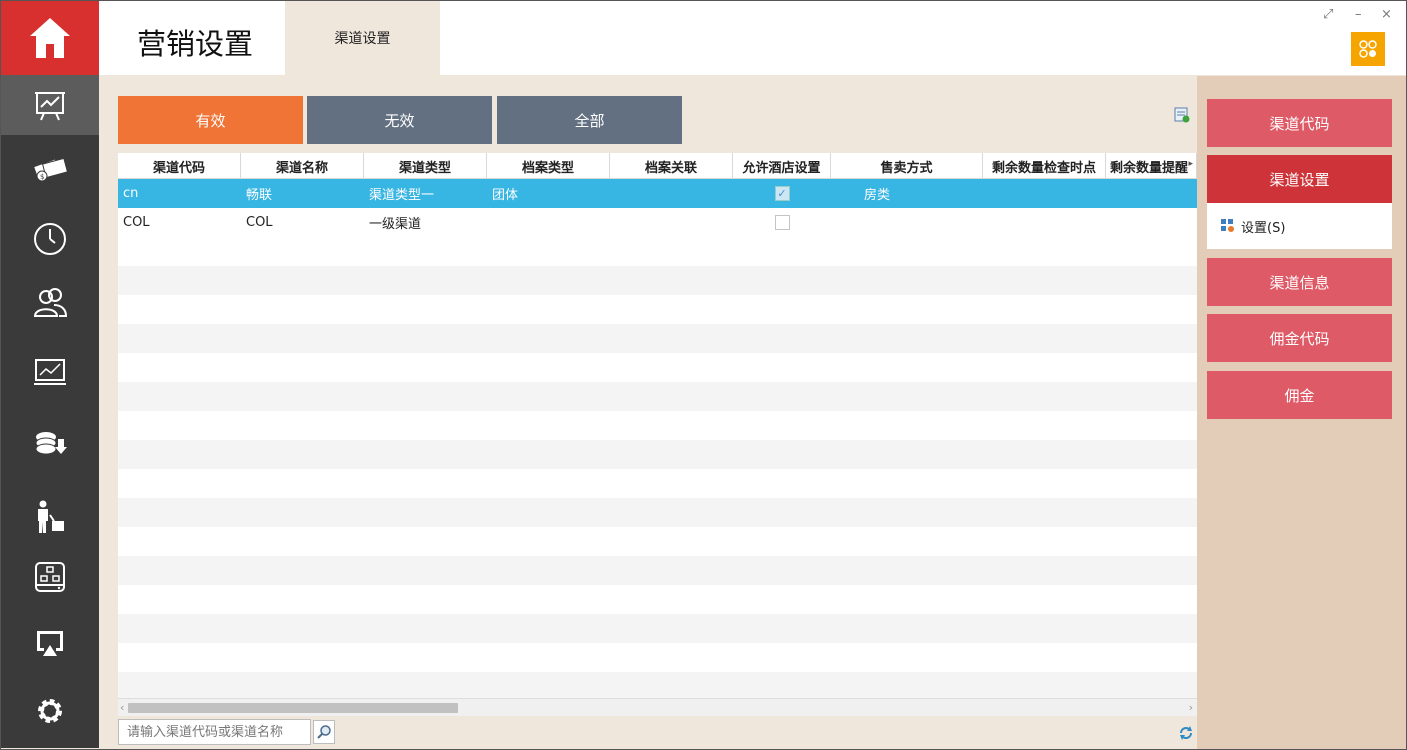 This screenshot has height=750, width=1407. Describe the element at coordinates (907, 166) in the screenshot. I see `column-header: 售卖方式` at that location.